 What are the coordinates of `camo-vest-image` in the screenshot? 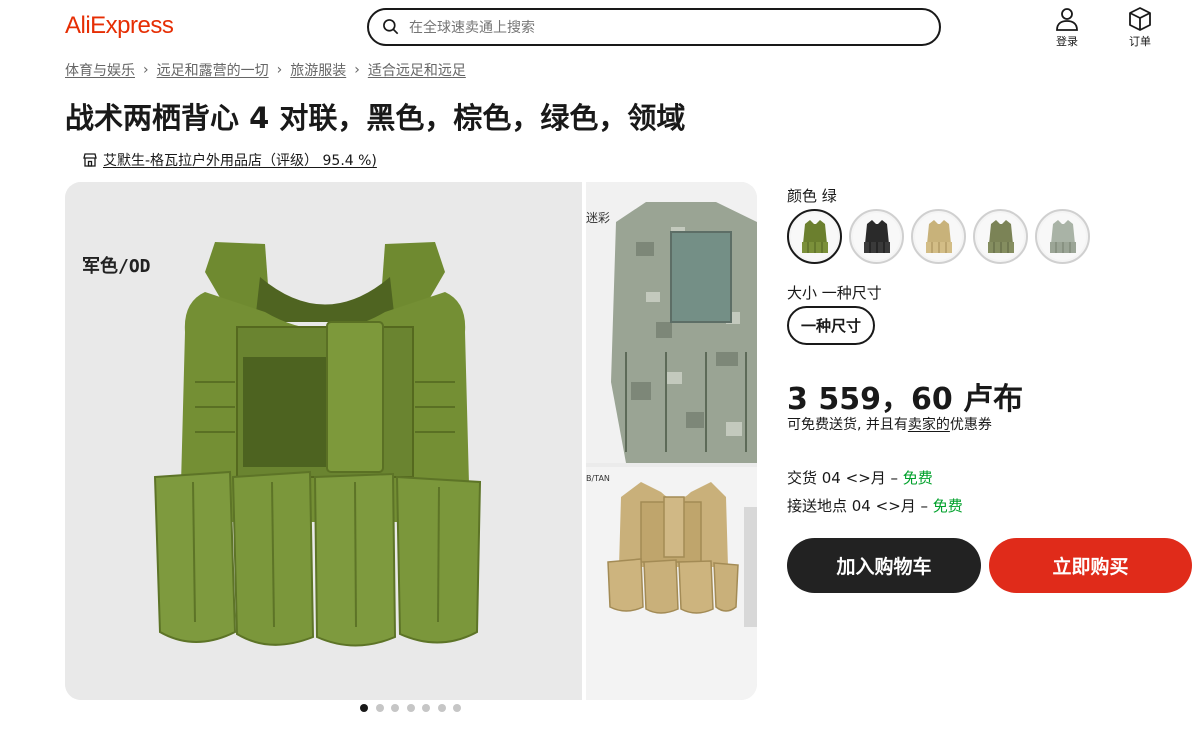 It's located at (684, 332).